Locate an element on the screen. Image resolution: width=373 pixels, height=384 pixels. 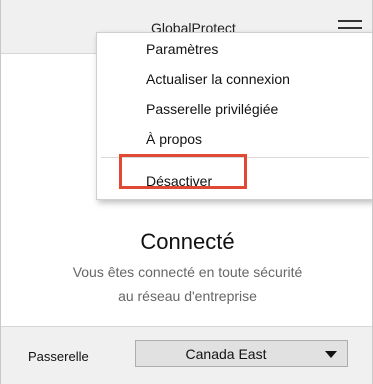
menu-item-passerelle-privilegiee: Passerelle privilégiée is located at coordinates (212, 109).